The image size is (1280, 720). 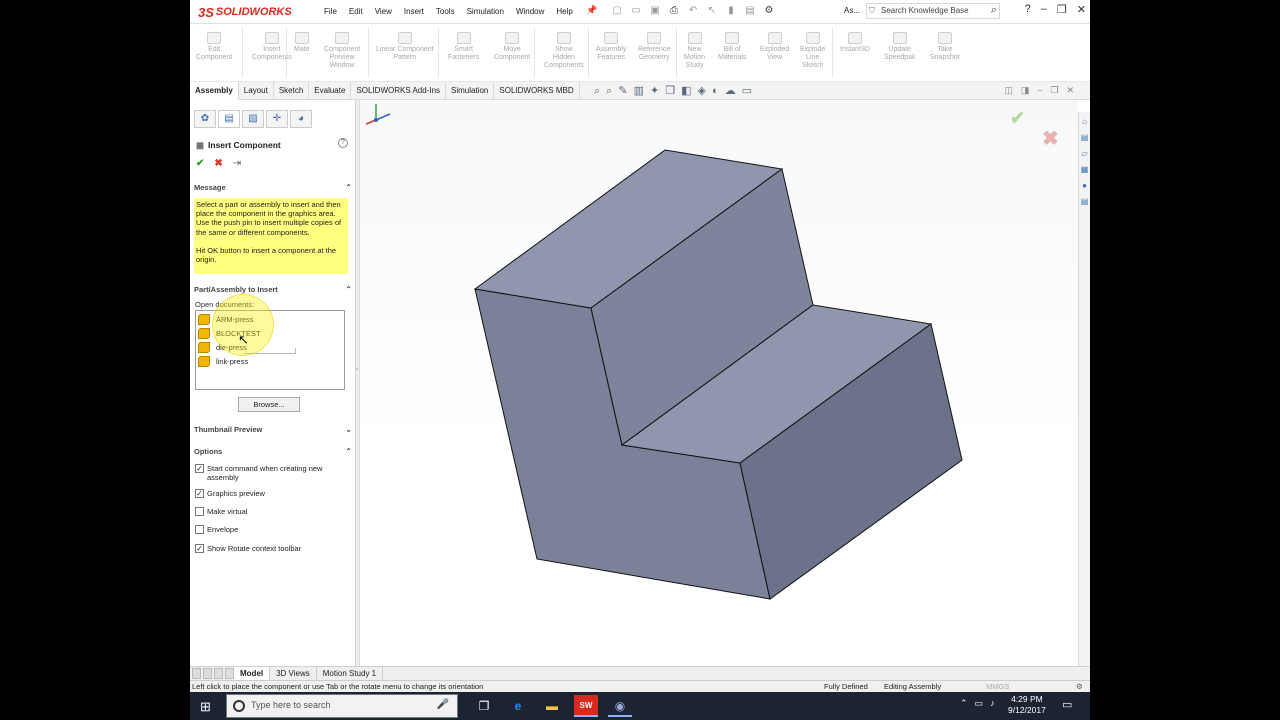 What do you see at coordinates (1084, 186) in the screenshot?
I see `appearances-icon: ●` at bounding box center [1084, 186].